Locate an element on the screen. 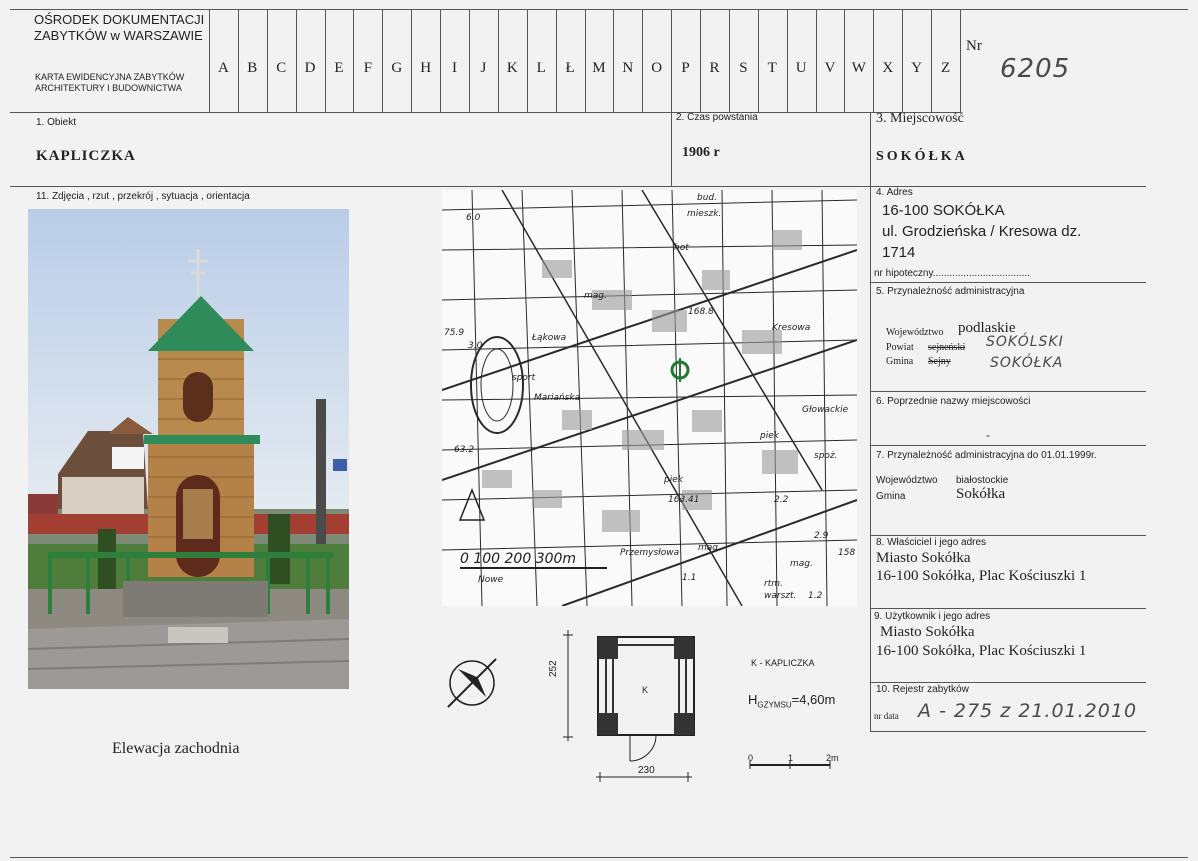 The height and width of the screenshot is (861, 1198). alphabet-letter: B is located at coordinates (252, 68).